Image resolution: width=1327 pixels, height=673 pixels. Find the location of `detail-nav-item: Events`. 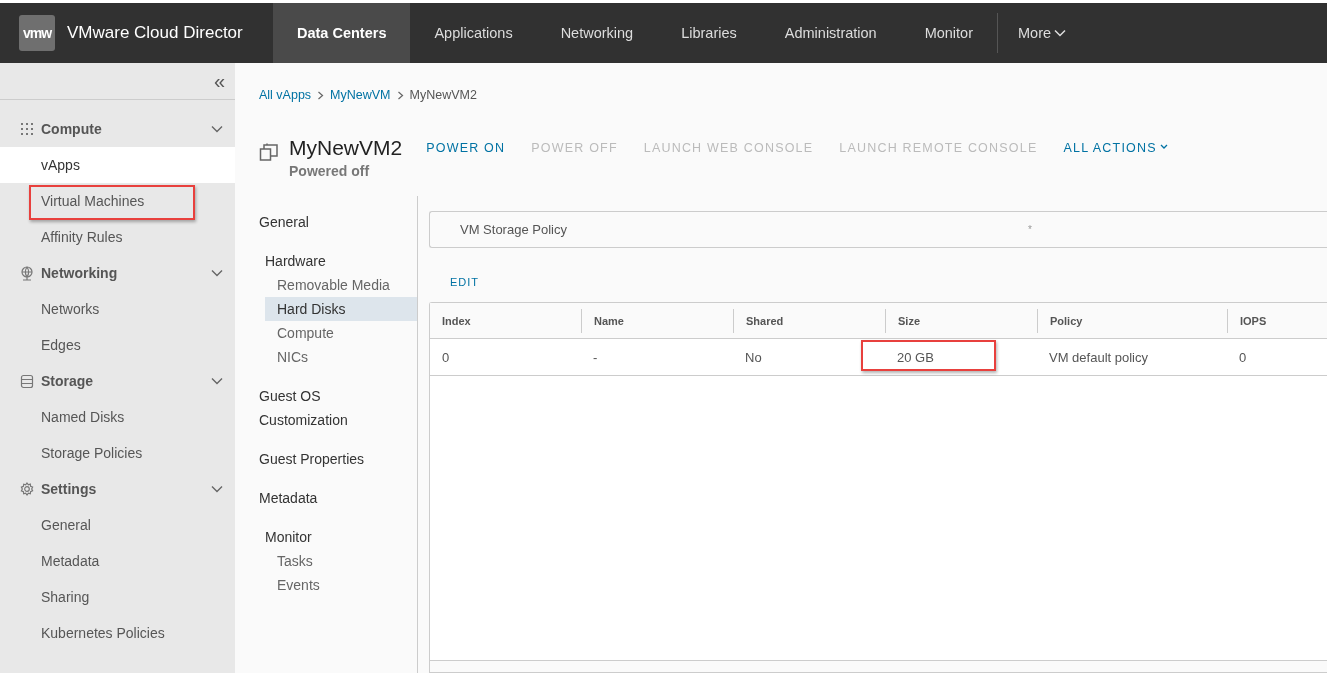

detail-nav-item: Events is located at coordinates (341, 585).